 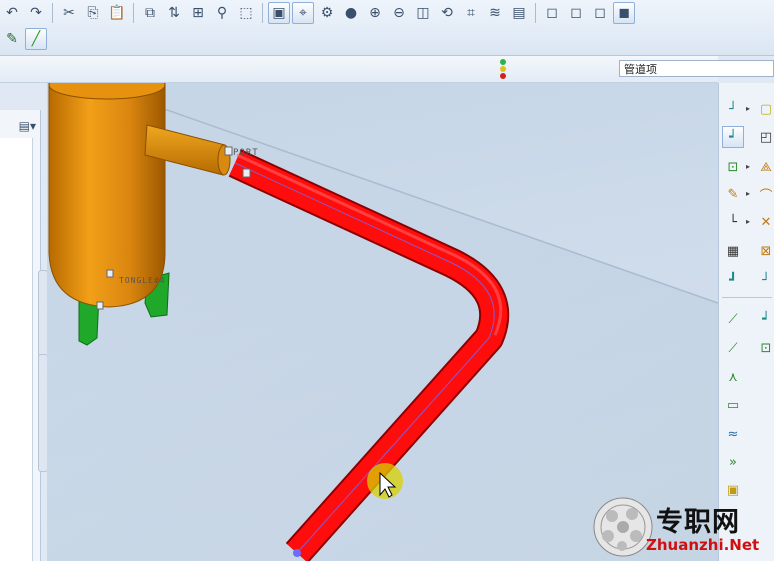 I want to click on insert-fitting-icon: ┙, so click(x=733, y=137).